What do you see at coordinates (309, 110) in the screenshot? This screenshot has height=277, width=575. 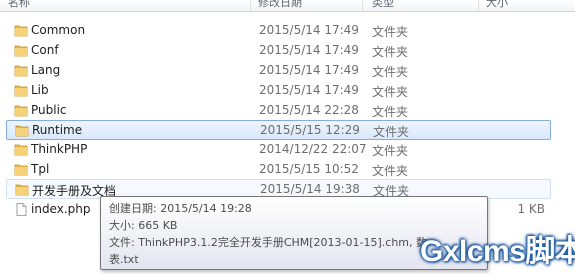 I see `file-date: 2015/5/14 22:28` at bounding box center [309, 110].